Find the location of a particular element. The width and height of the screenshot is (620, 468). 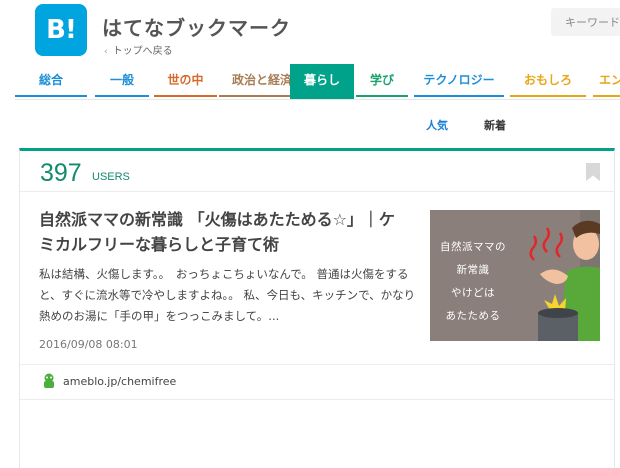

tab-label: 一般 is located at coordinates (121, 80).